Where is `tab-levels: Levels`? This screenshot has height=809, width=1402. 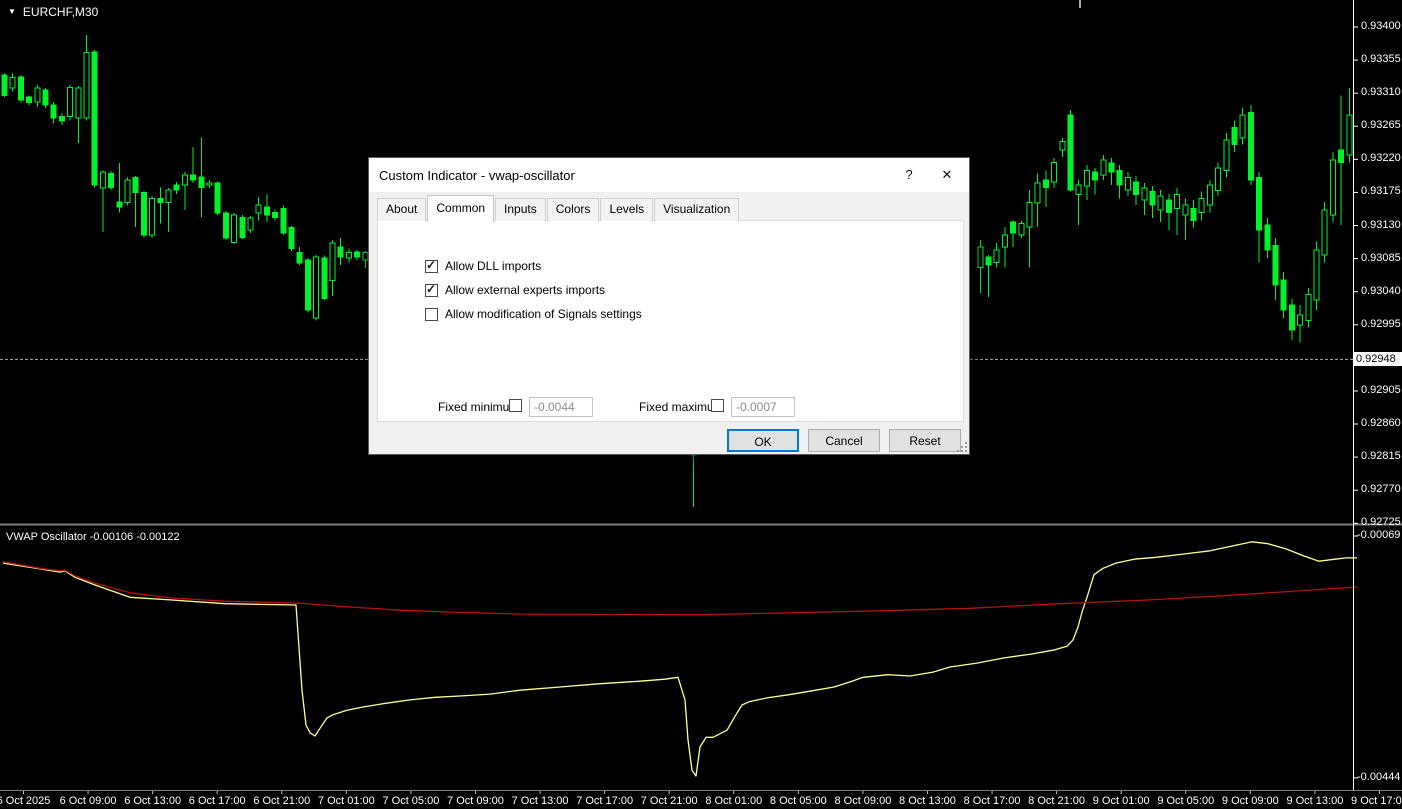 tab-levels: Levels is located at coordinates (627, 209).